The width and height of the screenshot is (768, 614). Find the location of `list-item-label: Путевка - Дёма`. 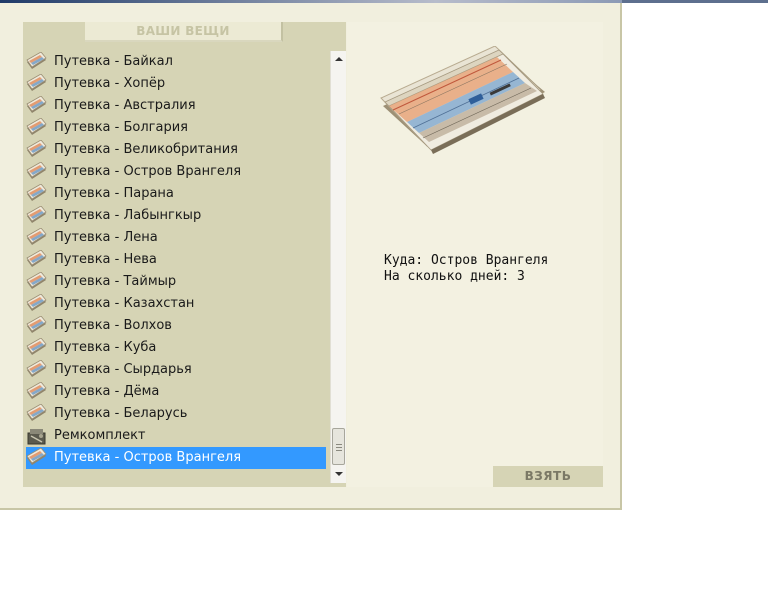

list-item-label: Путевка - Дёма is located at coordinates (107, 391).